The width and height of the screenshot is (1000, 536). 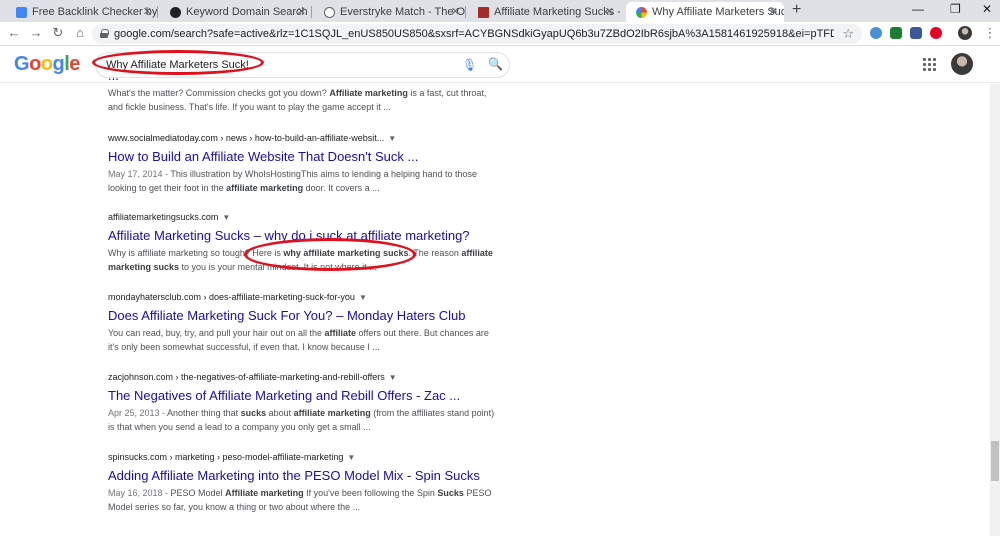 I want to click on tab-google-search: Why Affiliate Marketers Suck! - G ✕, so click(x=705, y=12).